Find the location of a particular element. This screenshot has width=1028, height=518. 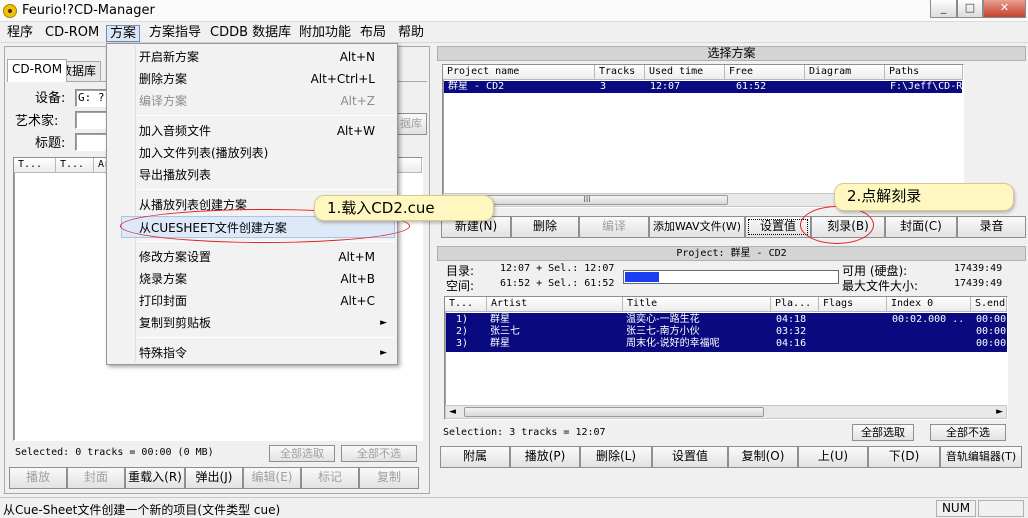

add-wav-button: 添加WAV文件(W) is located at coordinates (697, 227).